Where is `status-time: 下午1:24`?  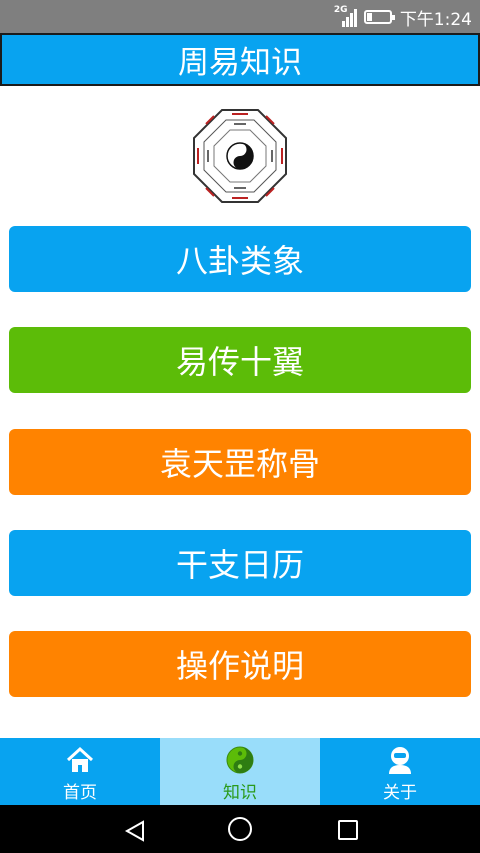
status-time: 下午1:24 is located at coordinates (435, 19).